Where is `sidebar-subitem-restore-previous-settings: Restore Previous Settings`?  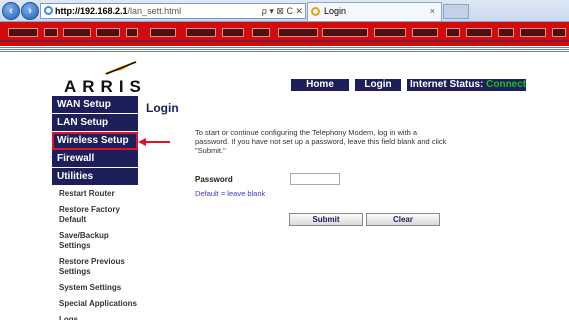 sidebar-subitem-restore-previous-settings: Restore Previous Settings is located at coordinates (95, 267).